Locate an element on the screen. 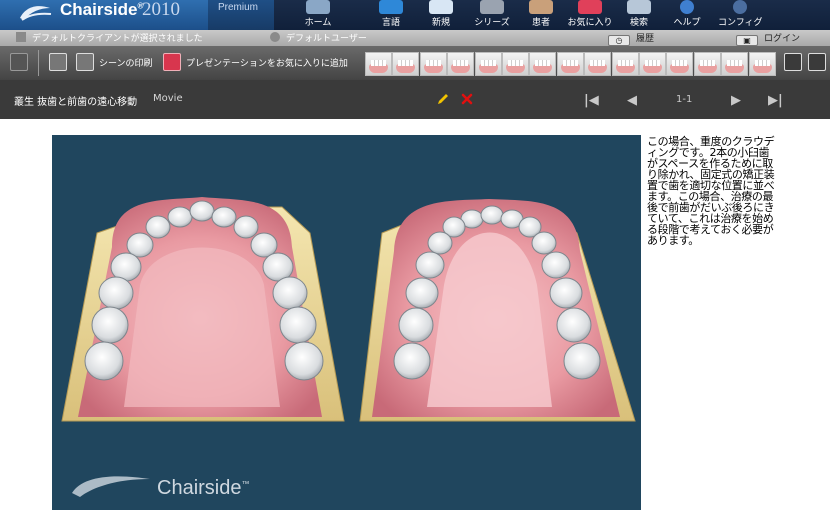 This screenshot has height=510, width=830. app-logo: Chairside® 2010 is located at coordinates (104, 15).